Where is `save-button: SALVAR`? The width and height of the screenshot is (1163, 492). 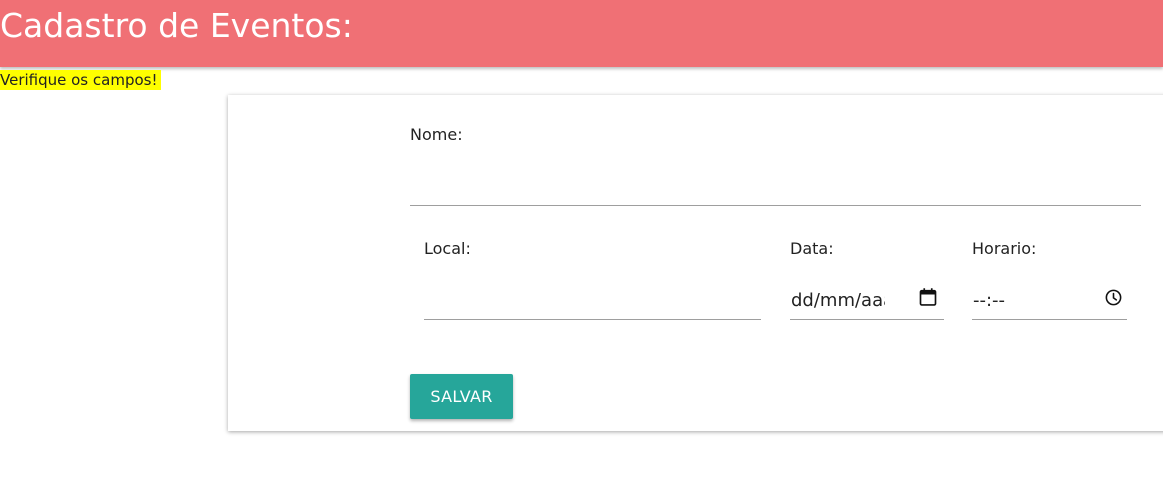 save-button: SALVAR is located at coordinates (461, 396).